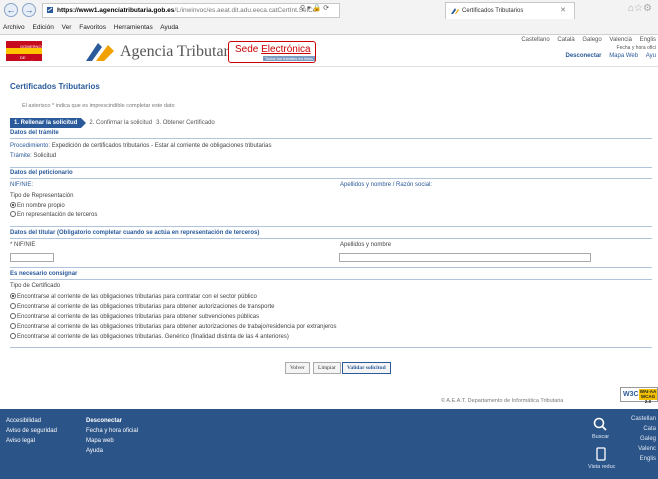  I want to click on footer-fecha-link: Fecha y hora oficial, so click(112, 431).